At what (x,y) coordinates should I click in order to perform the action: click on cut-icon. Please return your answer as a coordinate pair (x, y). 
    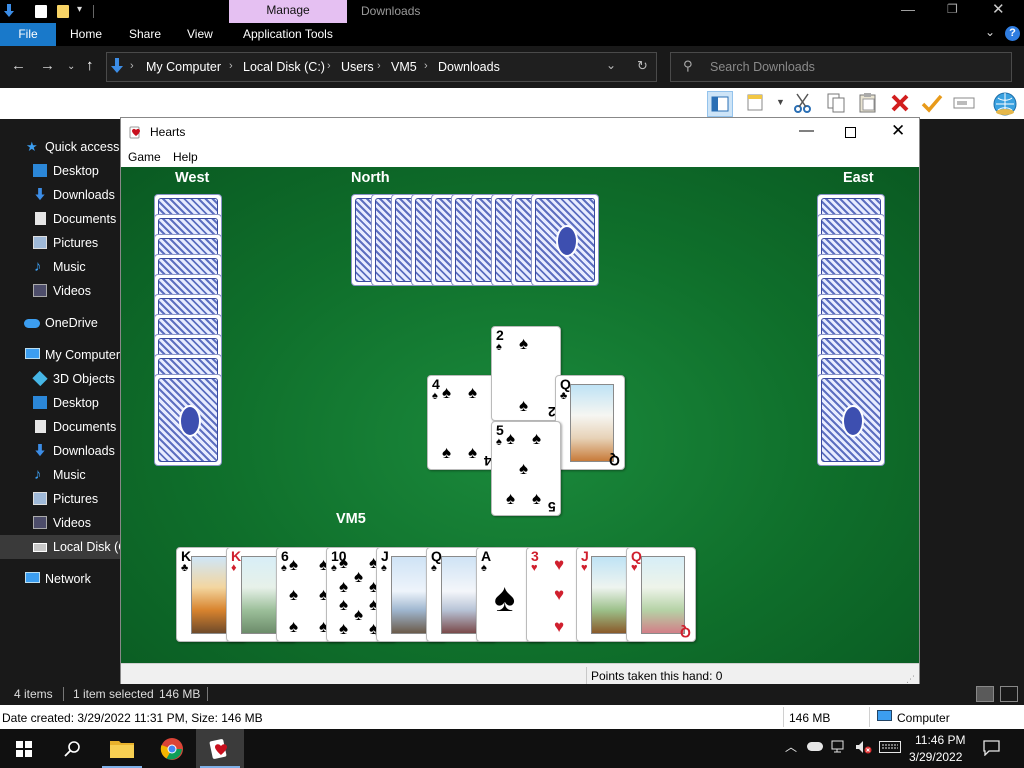
    Looking at the image, I should click on (803, 103).